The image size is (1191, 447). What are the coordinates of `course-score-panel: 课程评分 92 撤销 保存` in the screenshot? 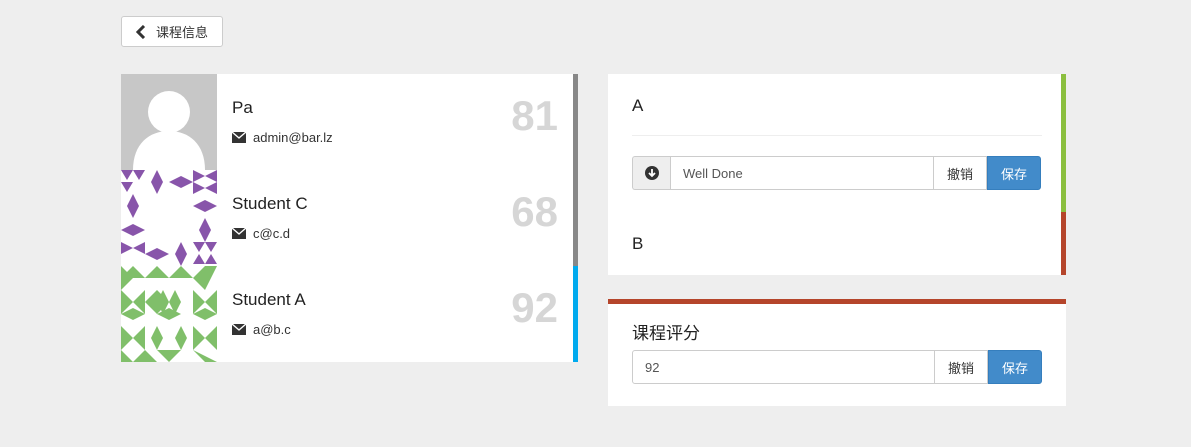 It's located at (837, 352).